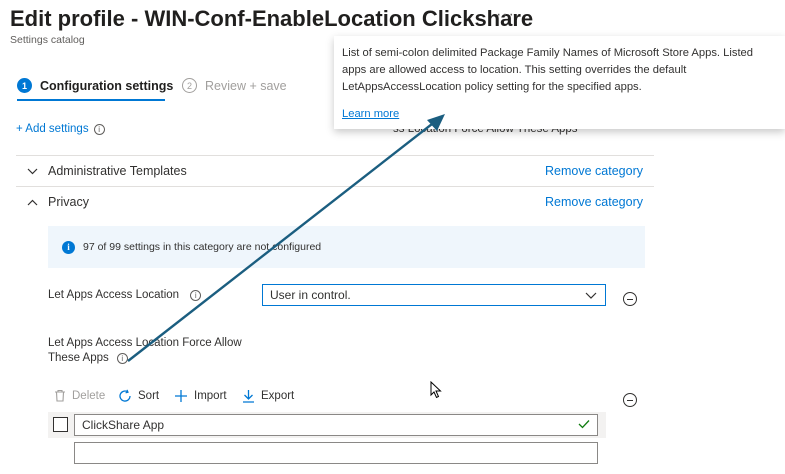  I want to click on dropdown-selected-value: User in control., so click(310, 295).